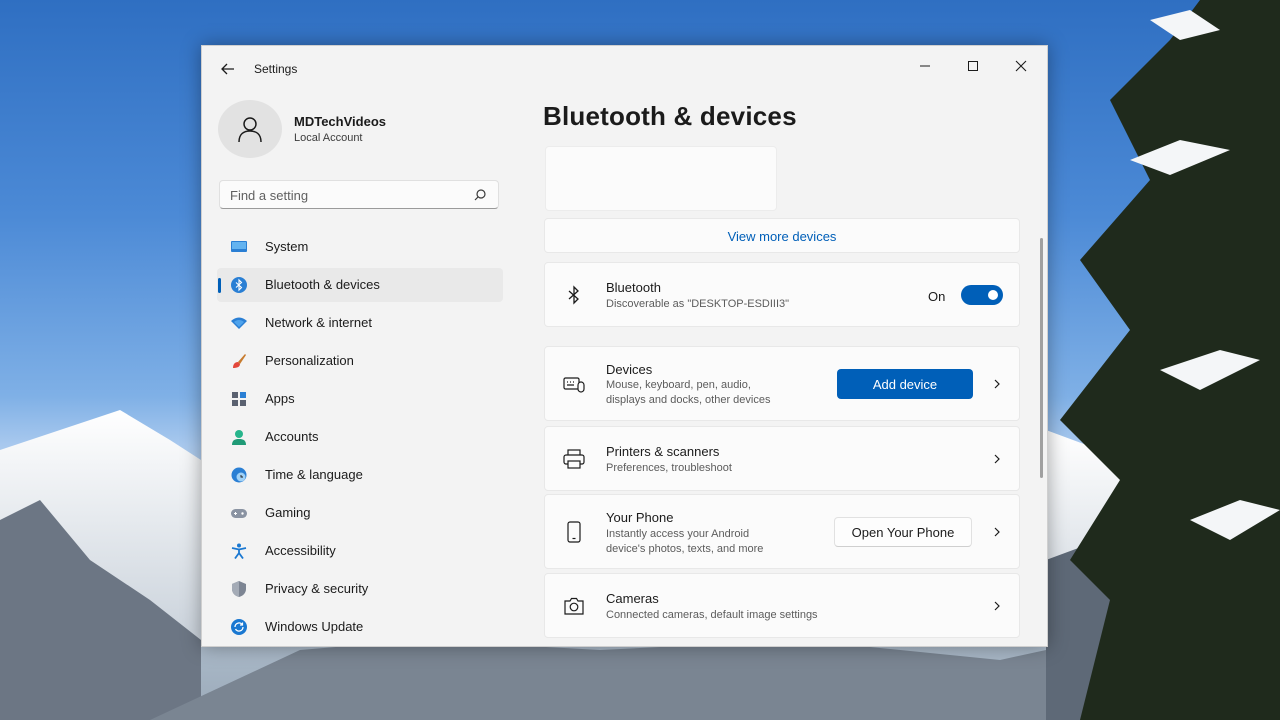 The height and width of the screenshot is (720, 1280). Describe the element at coordinates (239, 475) in the screenshot. I see `globe-clock-icon` at that location.